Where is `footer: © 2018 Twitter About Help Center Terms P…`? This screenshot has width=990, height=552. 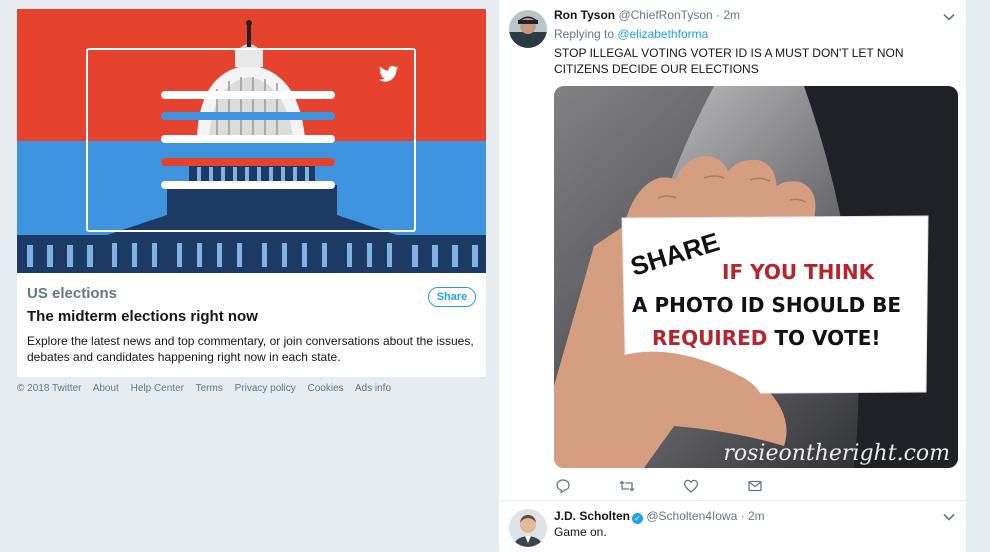
footer: © 2018 Twitter About Help Center Terms P… is located at coordinates (208, 388).